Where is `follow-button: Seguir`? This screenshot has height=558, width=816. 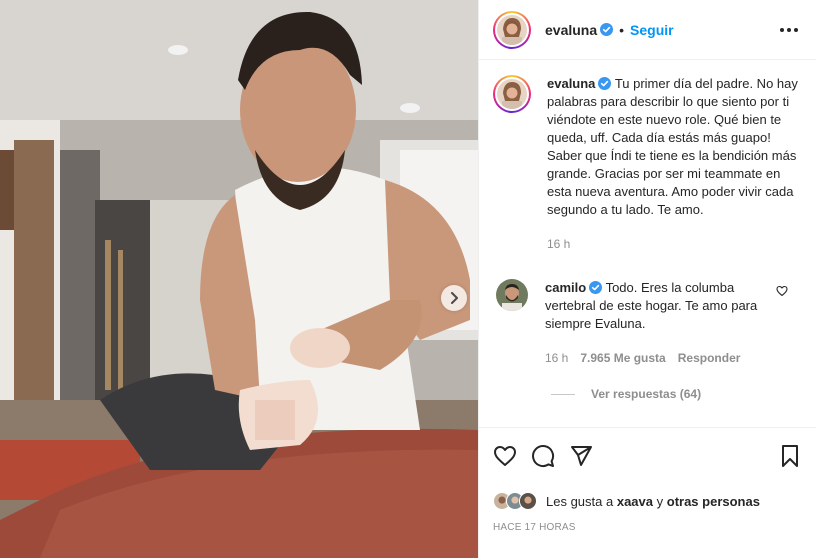 follow-button: Seguir is located at coordinates (652, 30).